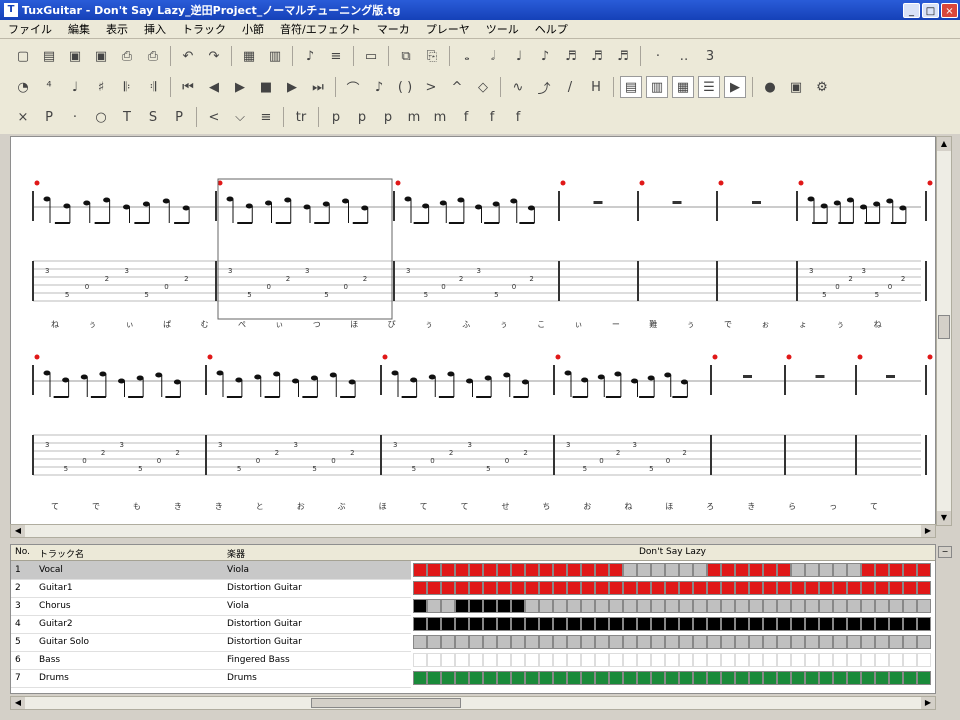  I want to click on time-signature-icon: ⁴, so click(49, 87).